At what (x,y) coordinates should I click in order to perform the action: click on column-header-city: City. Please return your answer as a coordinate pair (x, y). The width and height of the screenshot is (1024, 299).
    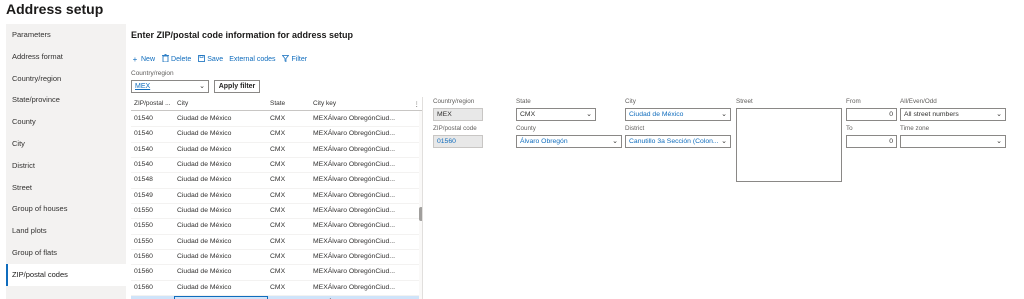
    Looking at the image, I should click on (182, 103).